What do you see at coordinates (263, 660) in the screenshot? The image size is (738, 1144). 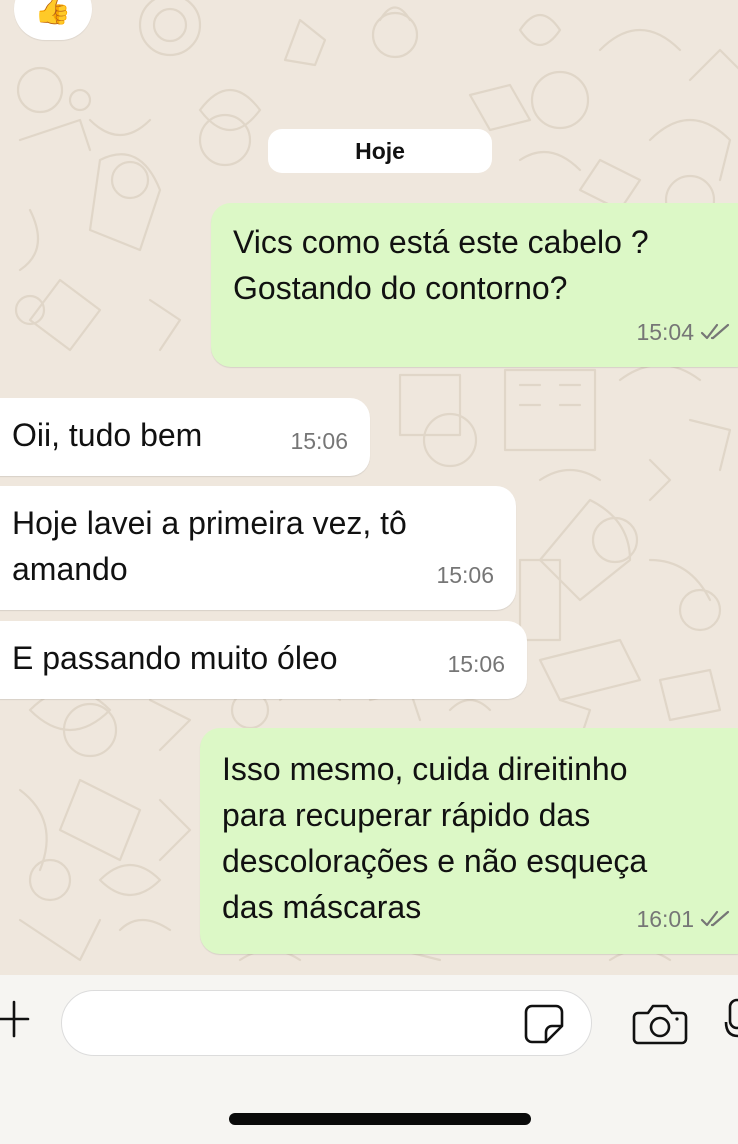 I see `incoming-message: E passando muito óleo 15:06` at bounding box center [263, 660].